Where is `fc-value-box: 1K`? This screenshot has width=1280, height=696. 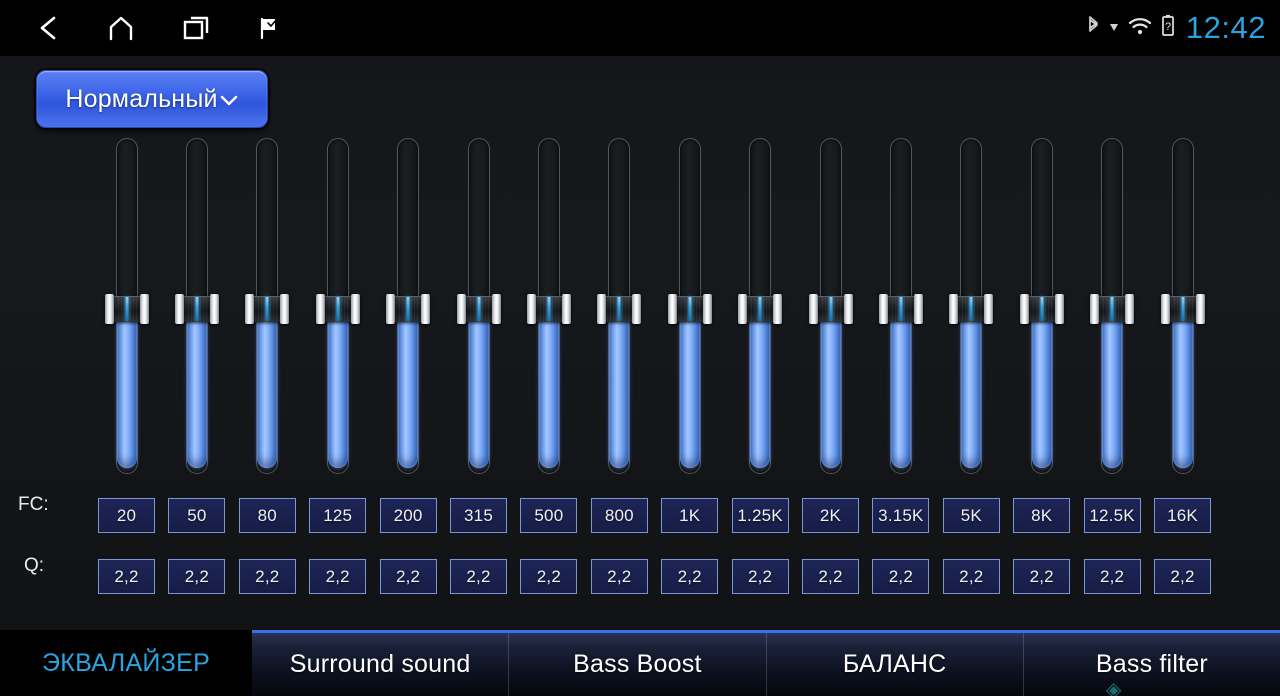 fc-value-box: 1K is located at coordinates (690, 515).